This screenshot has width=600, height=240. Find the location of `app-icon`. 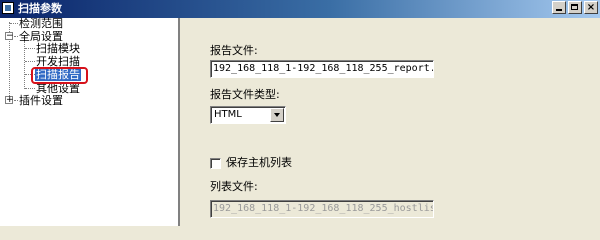

app-icon is located at coordinates (8, 8).